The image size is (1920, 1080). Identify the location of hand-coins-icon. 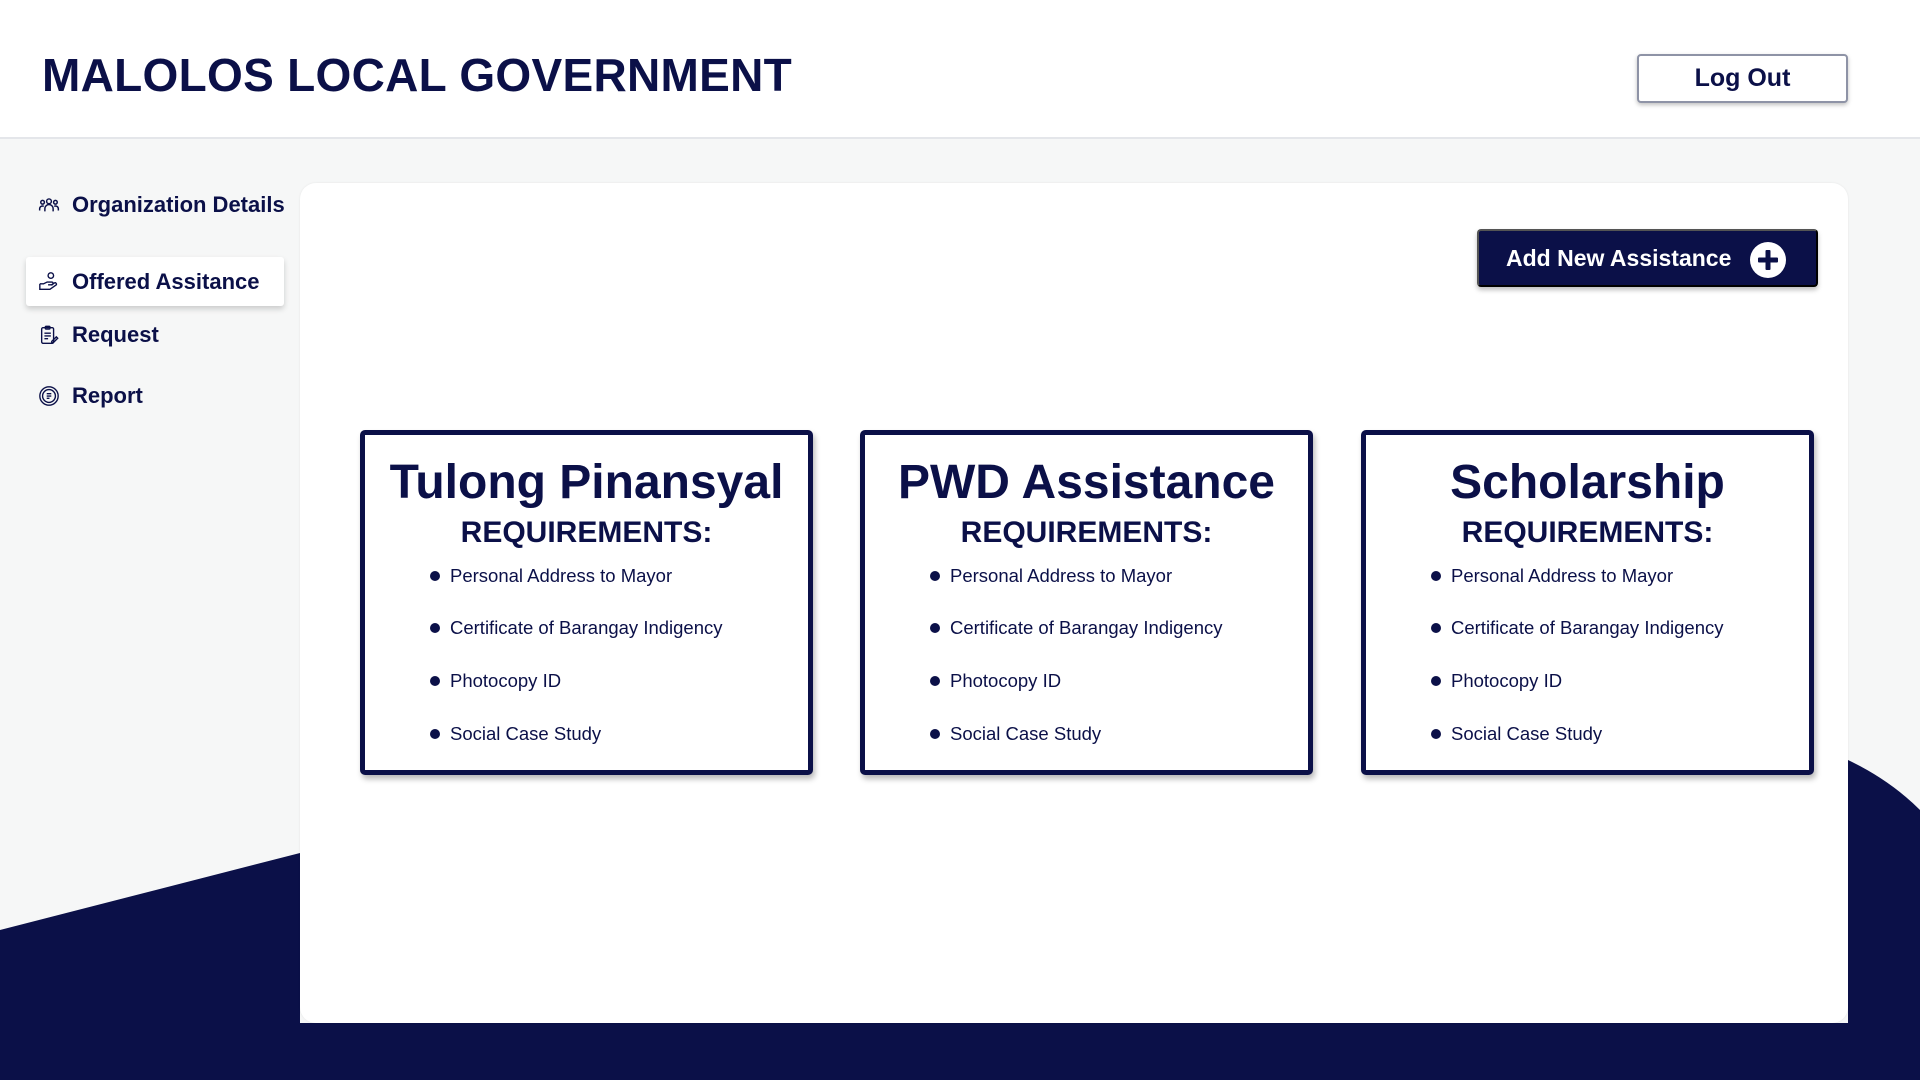
(49, 282).